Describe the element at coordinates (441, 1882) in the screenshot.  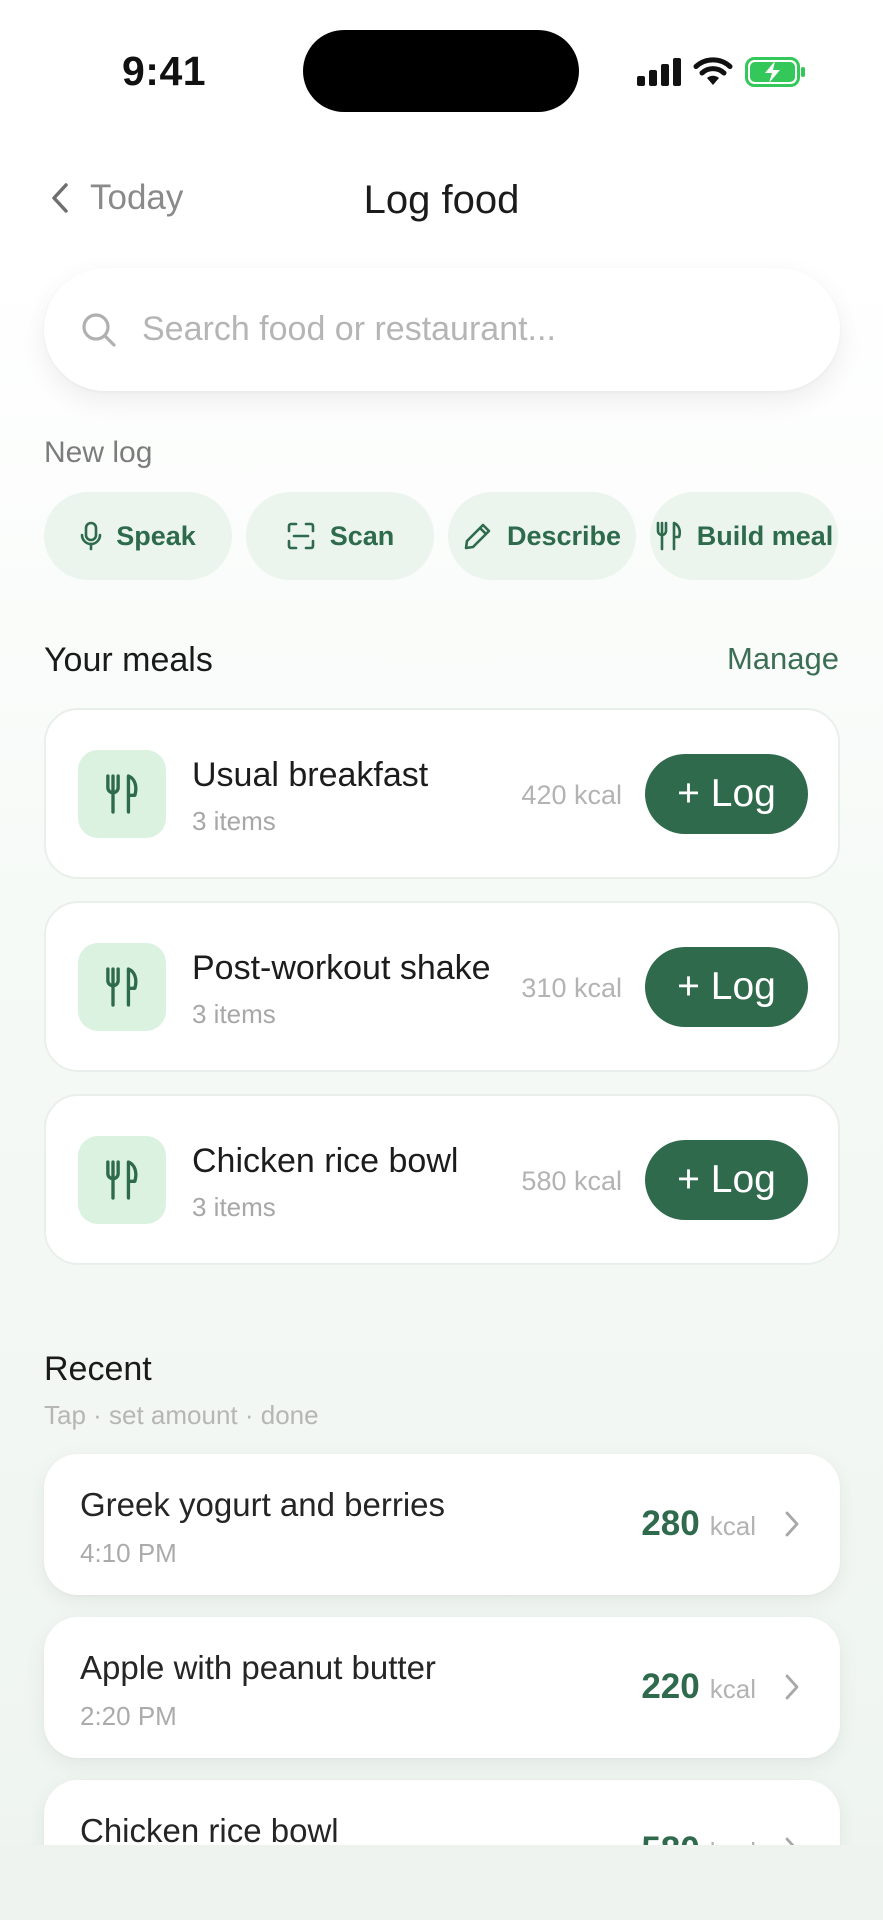
I see `bottom-area` at that location.